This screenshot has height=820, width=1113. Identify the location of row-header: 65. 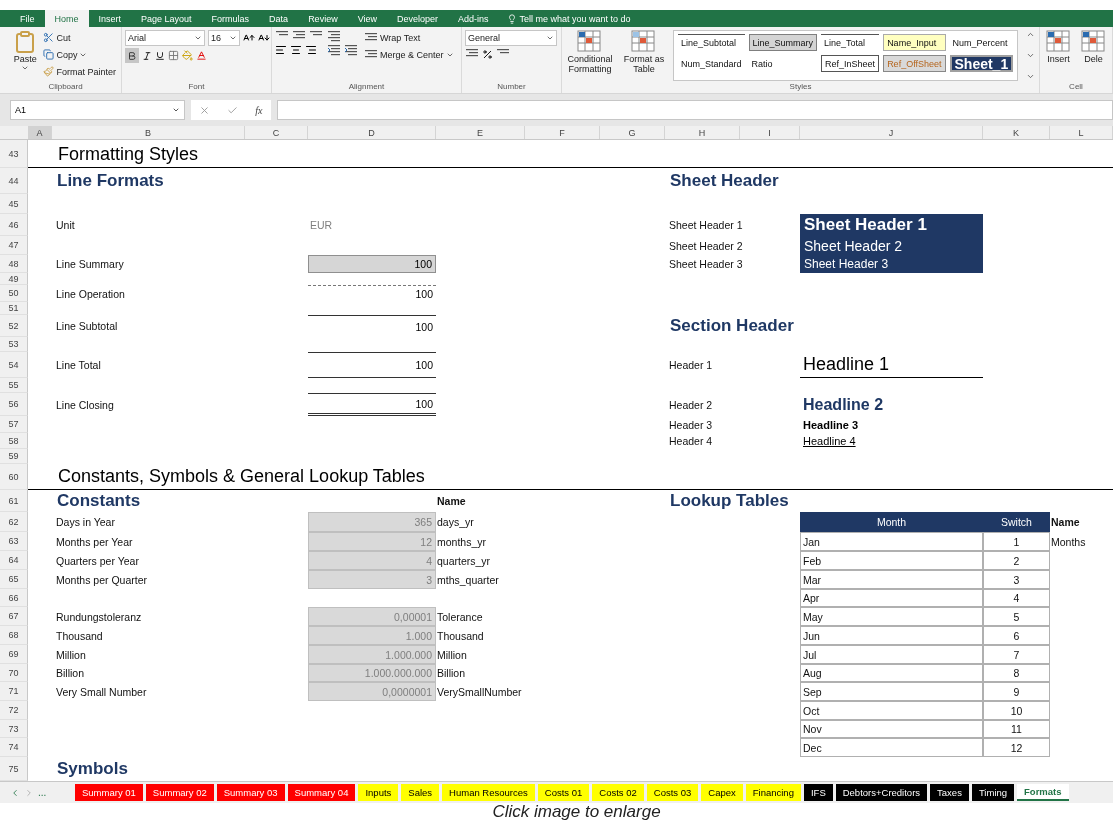
(14, 579).